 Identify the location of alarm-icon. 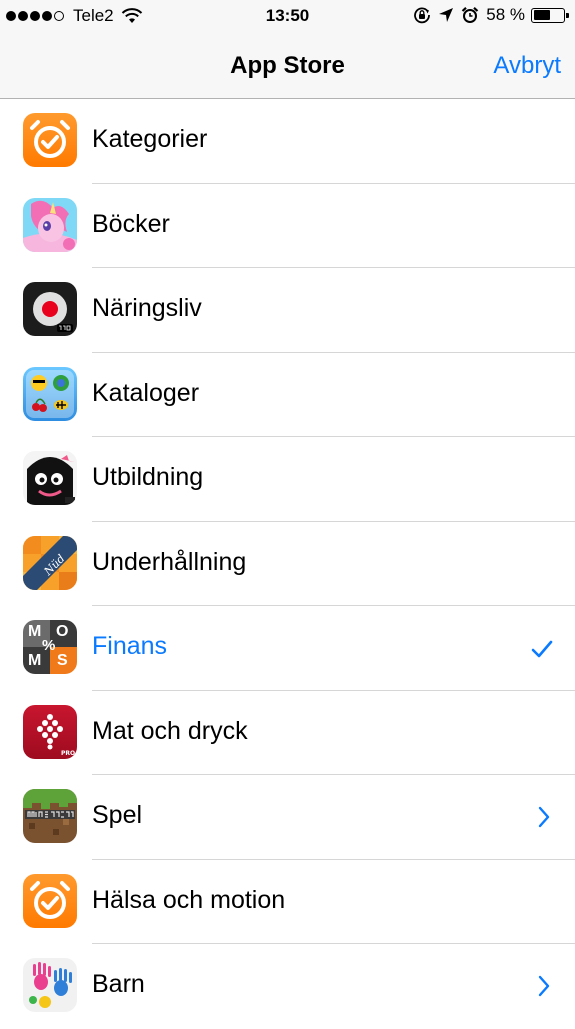
(470, 14).